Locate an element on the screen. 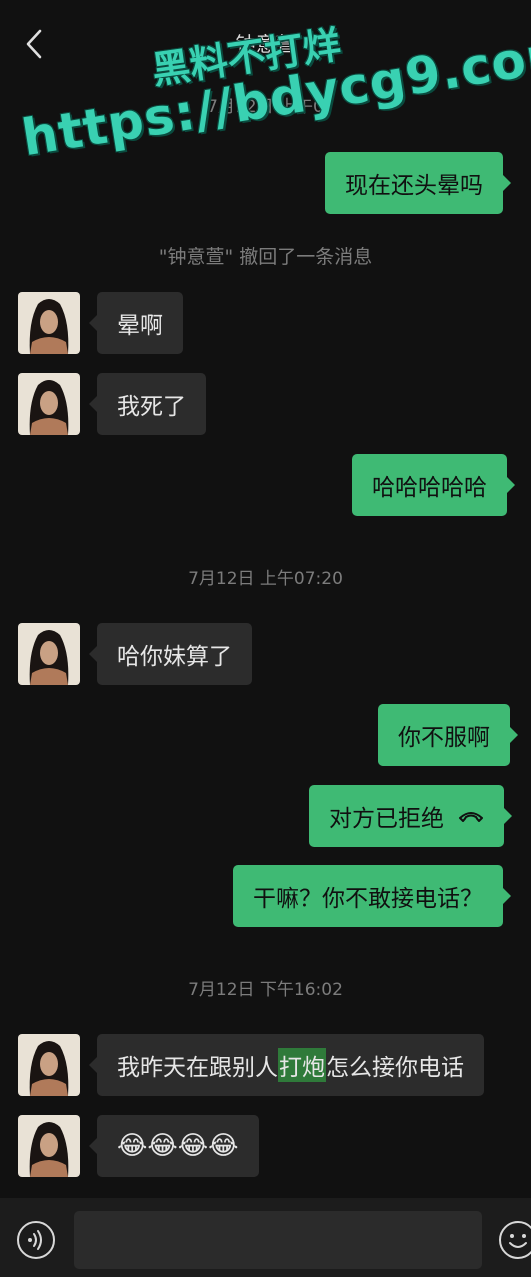 This screenshot has width=531, height=1277. message-text: 现在还头晕吗 is located at coordinates (414, 186).